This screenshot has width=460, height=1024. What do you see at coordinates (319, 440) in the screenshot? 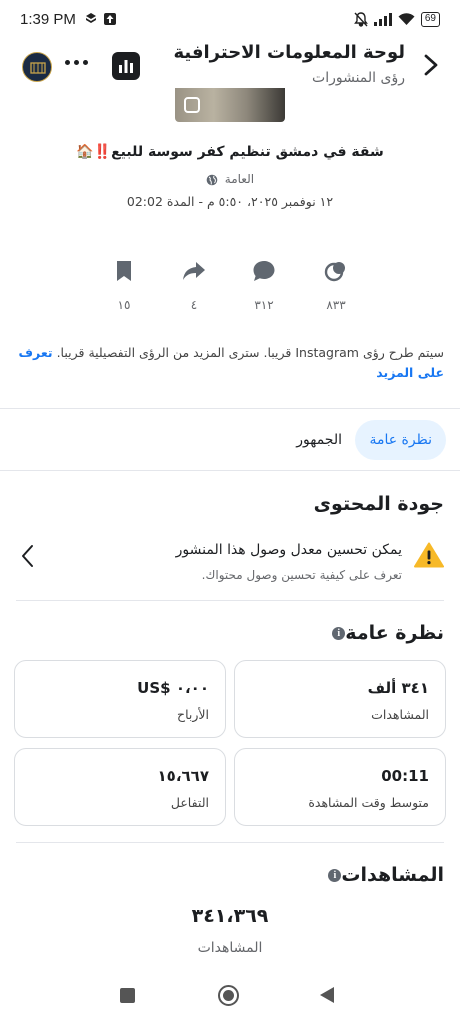
I see `tab-audience: الجمهور` at bounding box center [319, 440].